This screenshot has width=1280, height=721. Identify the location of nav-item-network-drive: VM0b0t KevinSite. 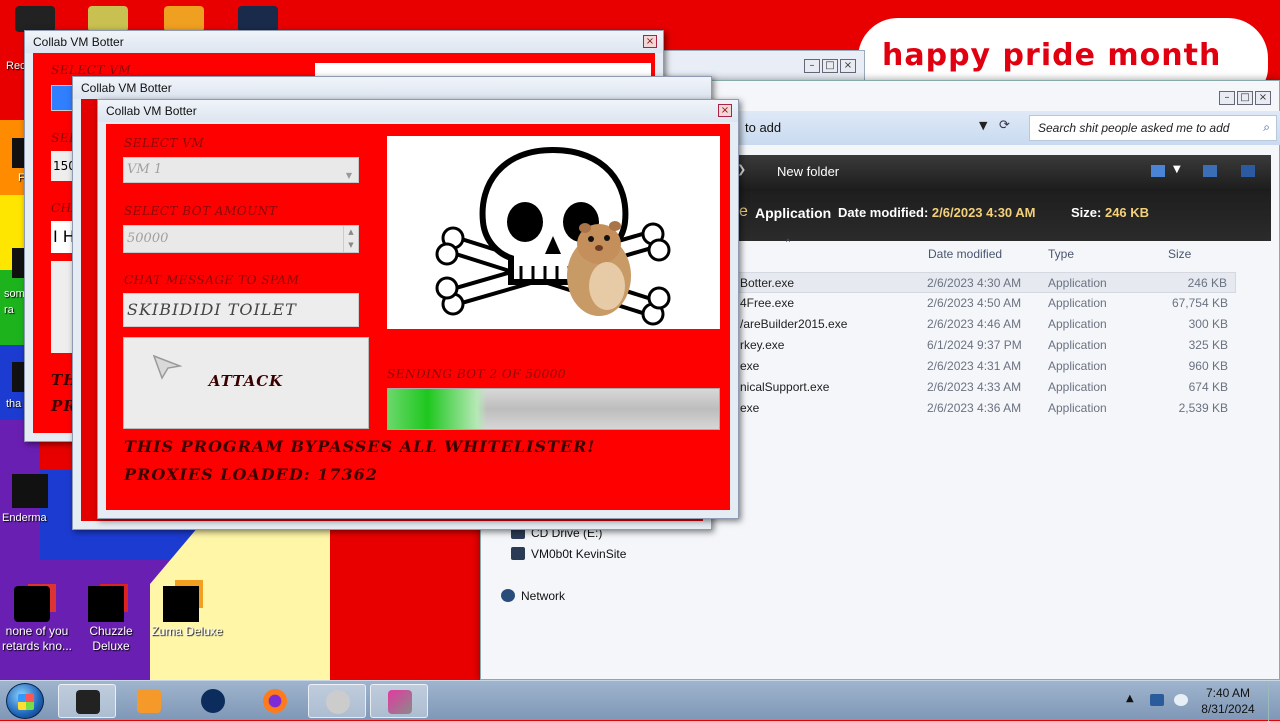
(568, 556).